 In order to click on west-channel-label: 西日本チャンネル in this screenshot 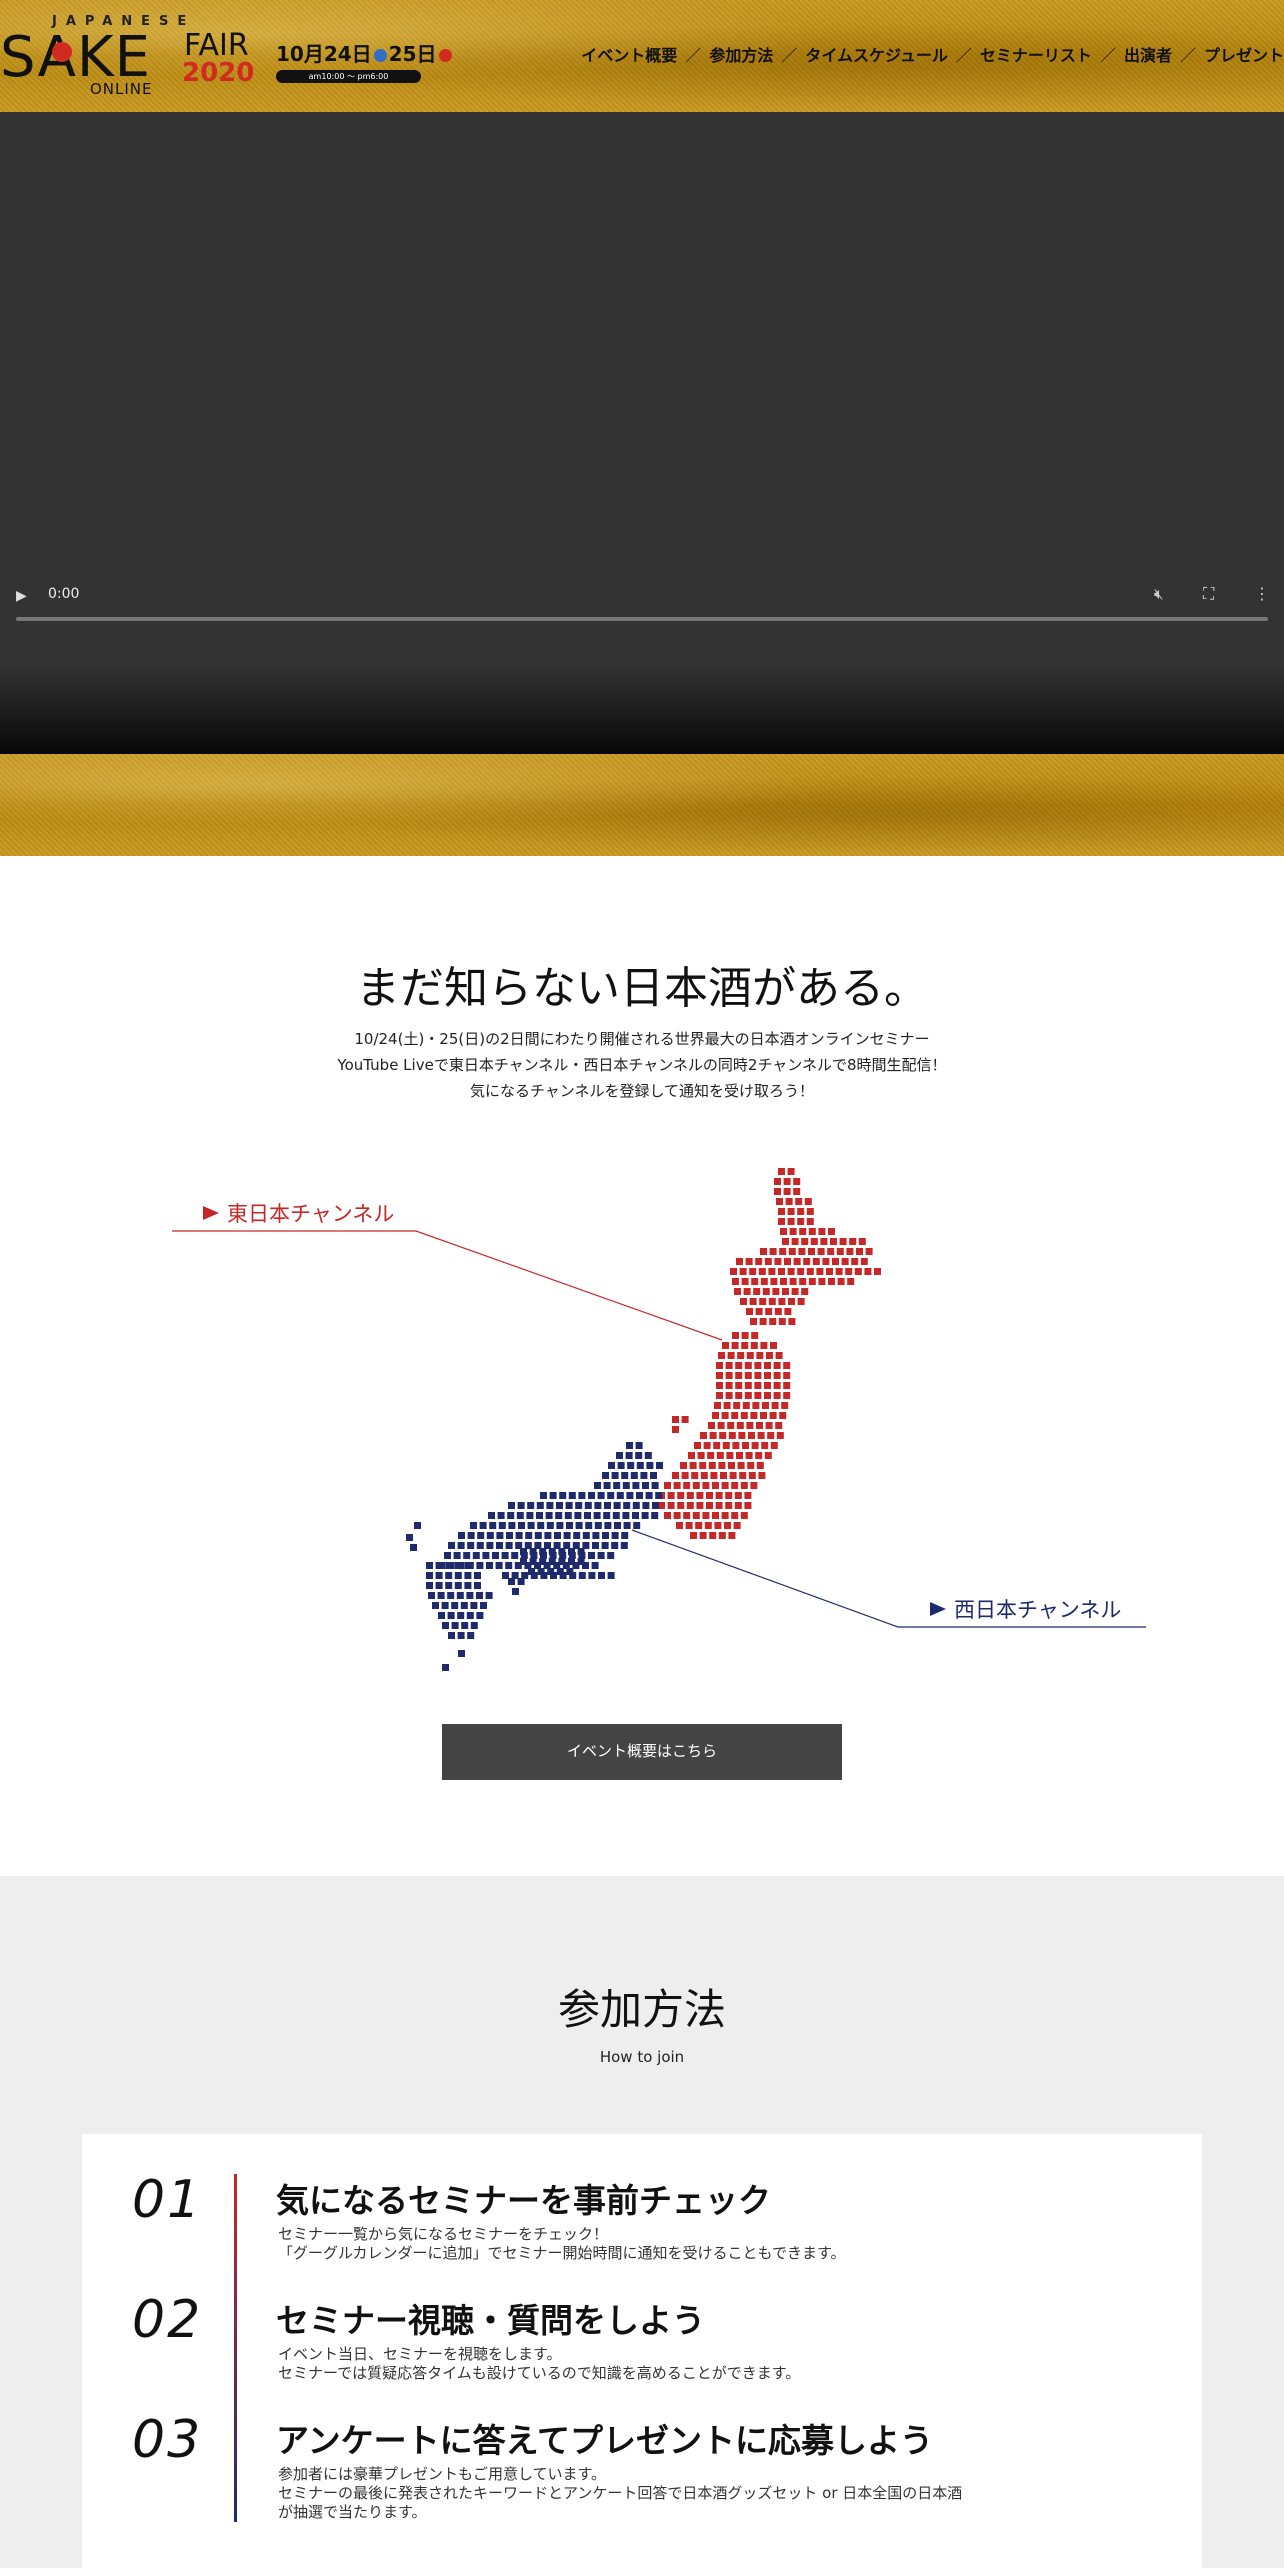, I will do `click(1038, 1610)`.